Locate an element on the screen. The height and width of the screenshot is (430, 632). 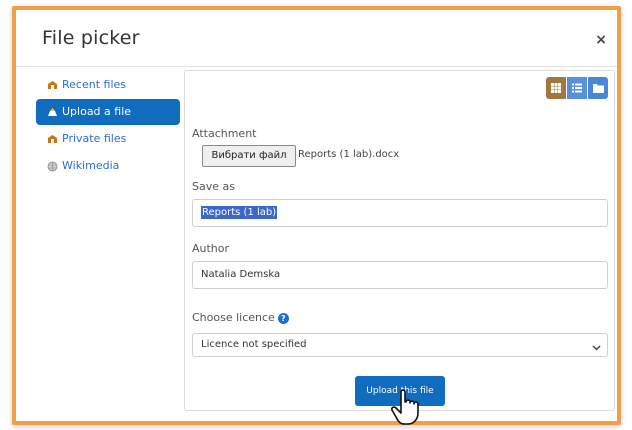
author-value: Natalia Demska is located at coordinates (241, 274).